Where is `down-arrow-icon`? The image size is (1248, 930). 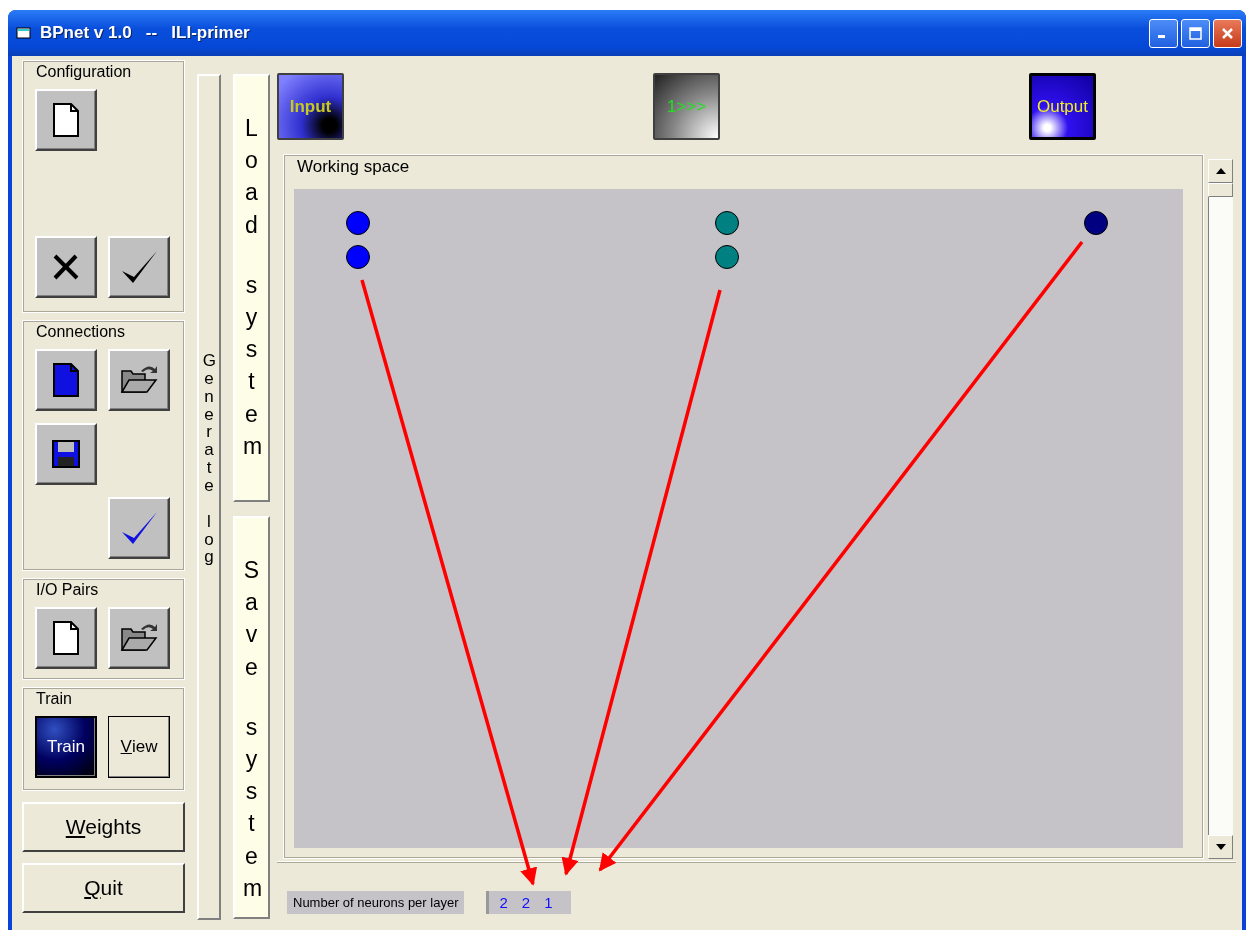 down-arrow-icon is located at coordinates (1220, 847).